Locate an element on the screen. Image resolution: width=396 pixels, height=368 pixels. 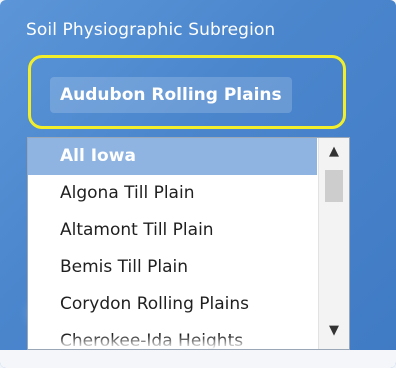
subregion-select-value: Audubon Rolling Plains is located at coordinates (171, 95).